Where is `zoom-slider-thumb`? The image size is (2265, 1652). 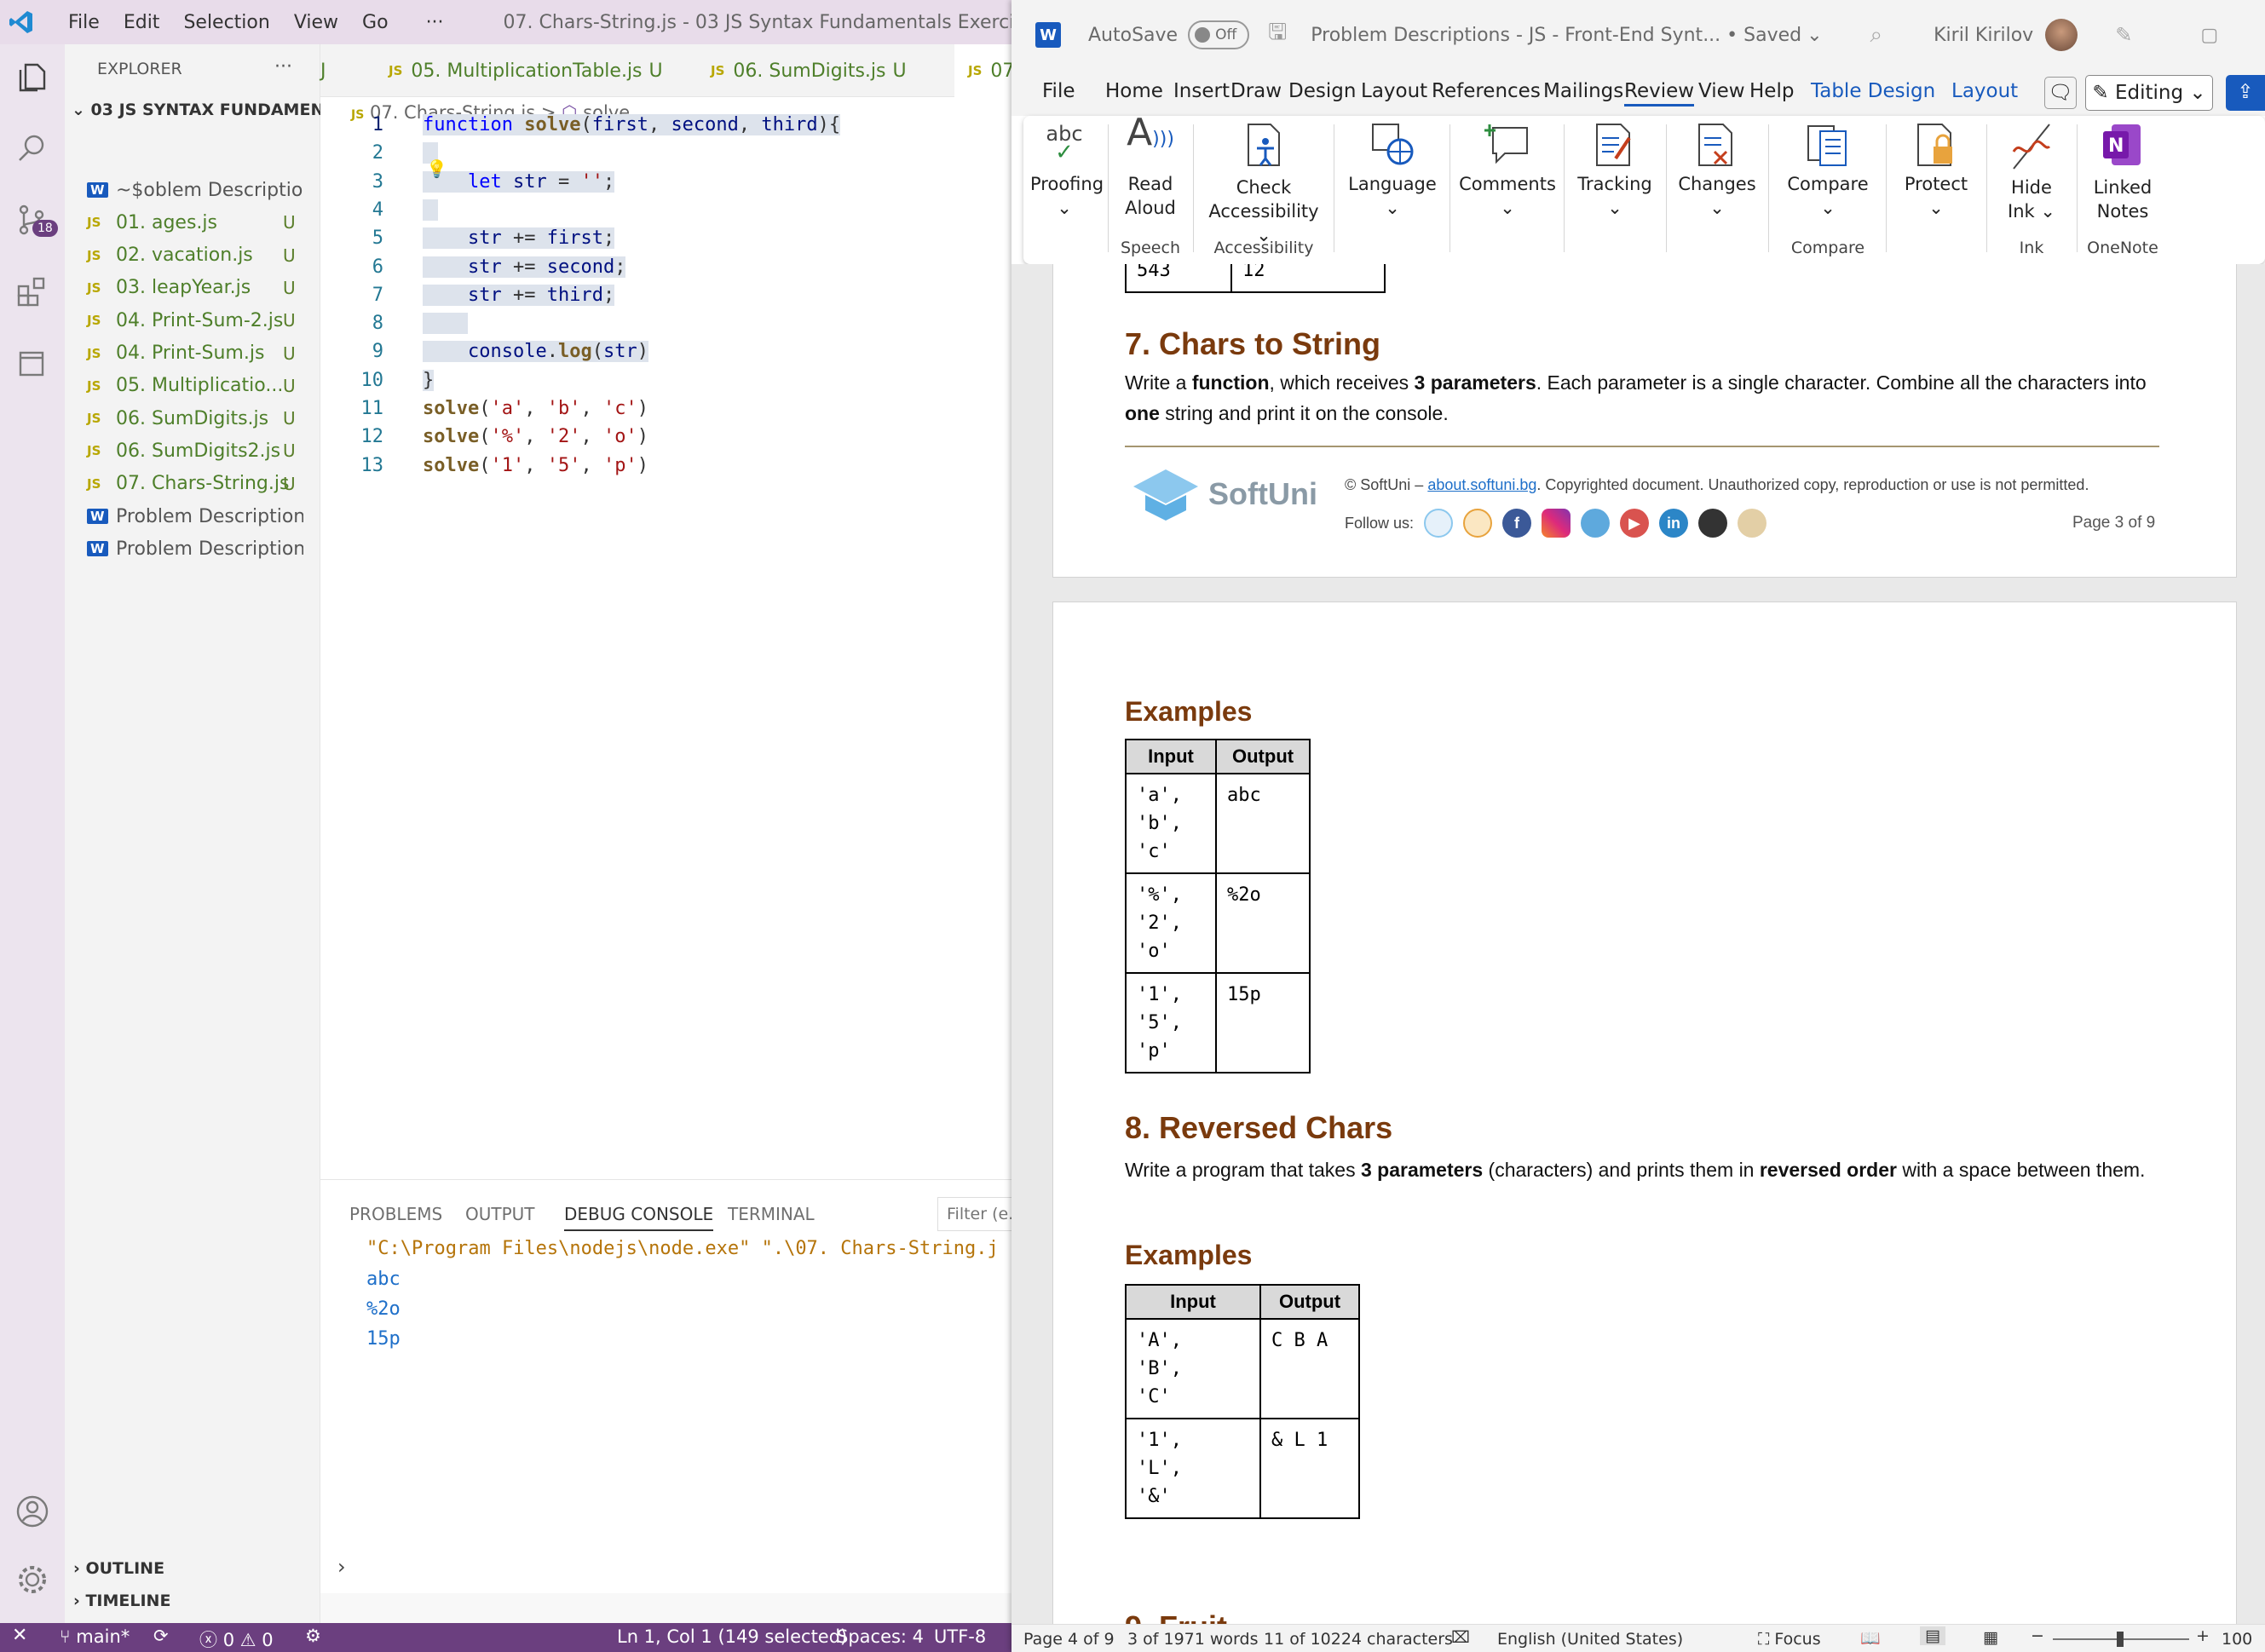 zoom-slider-thumb is located at coordinates (2120, 1639).